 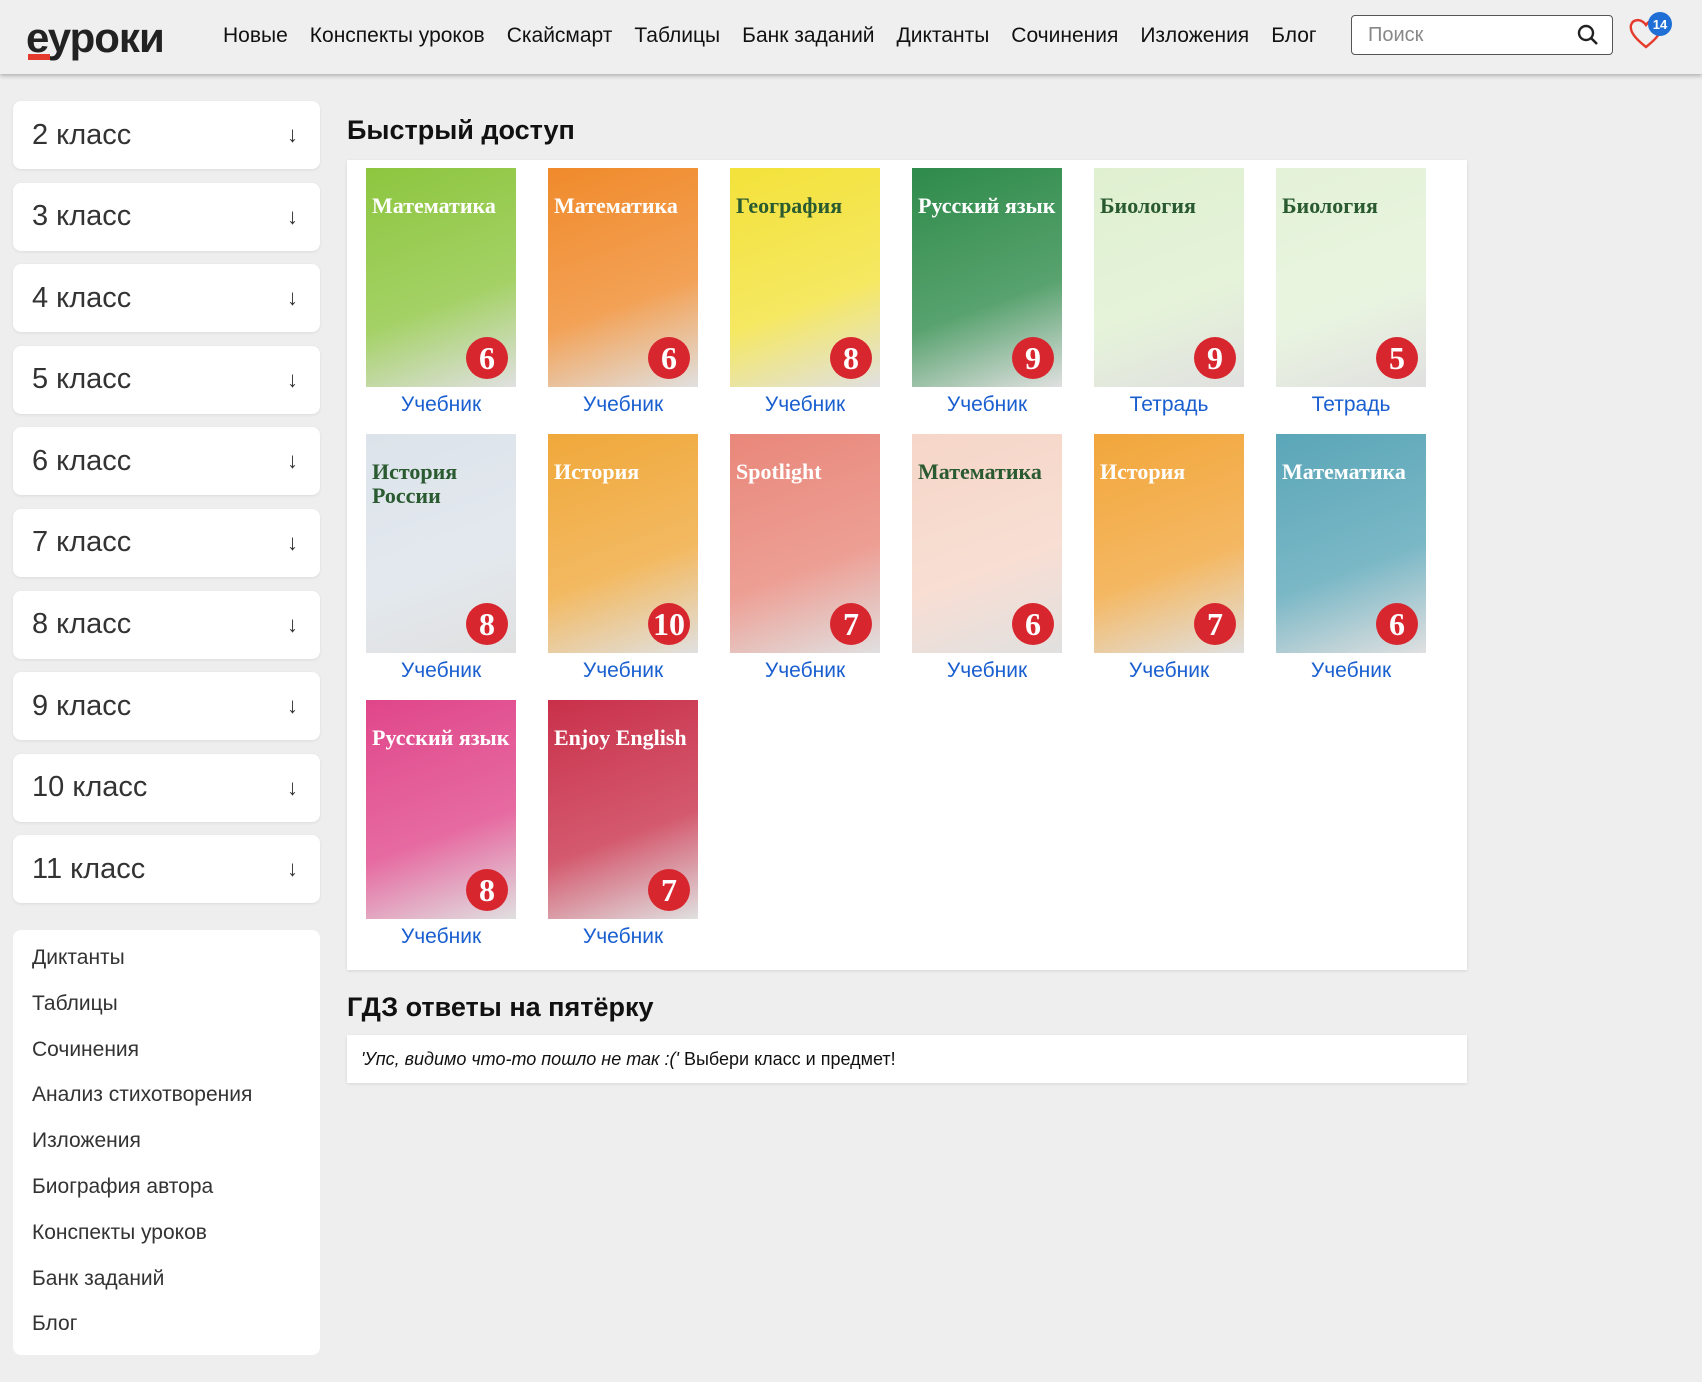 I want to click on gdz-title: ГДЗ ответы на пятёрку, so click(x=500, y=1007).